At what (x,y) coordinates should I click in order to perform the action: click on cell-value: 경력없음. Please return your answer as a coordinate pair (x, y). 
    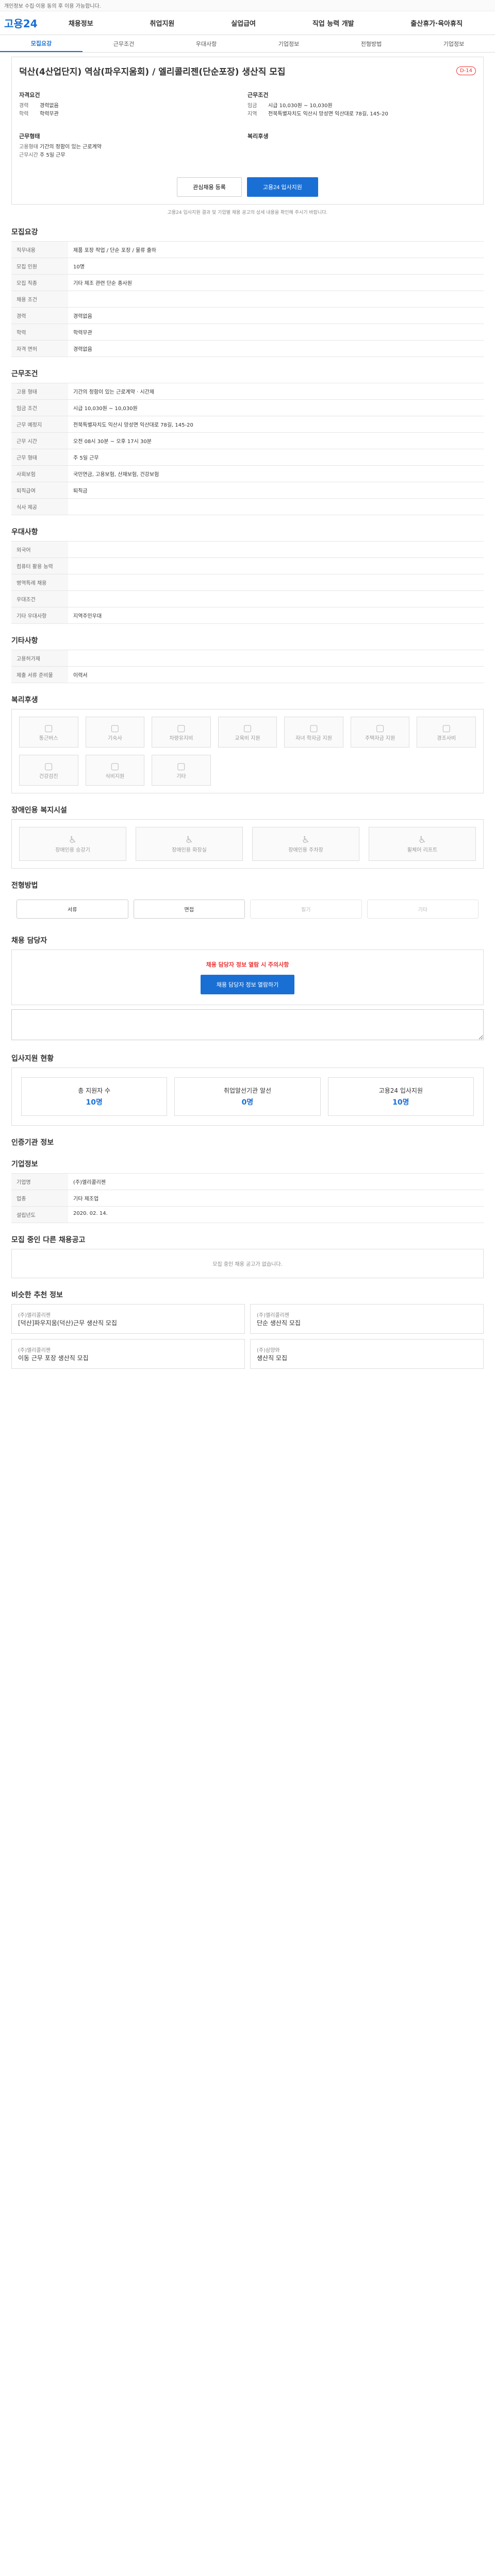
    Looking at the image, I should click on (276, 315).